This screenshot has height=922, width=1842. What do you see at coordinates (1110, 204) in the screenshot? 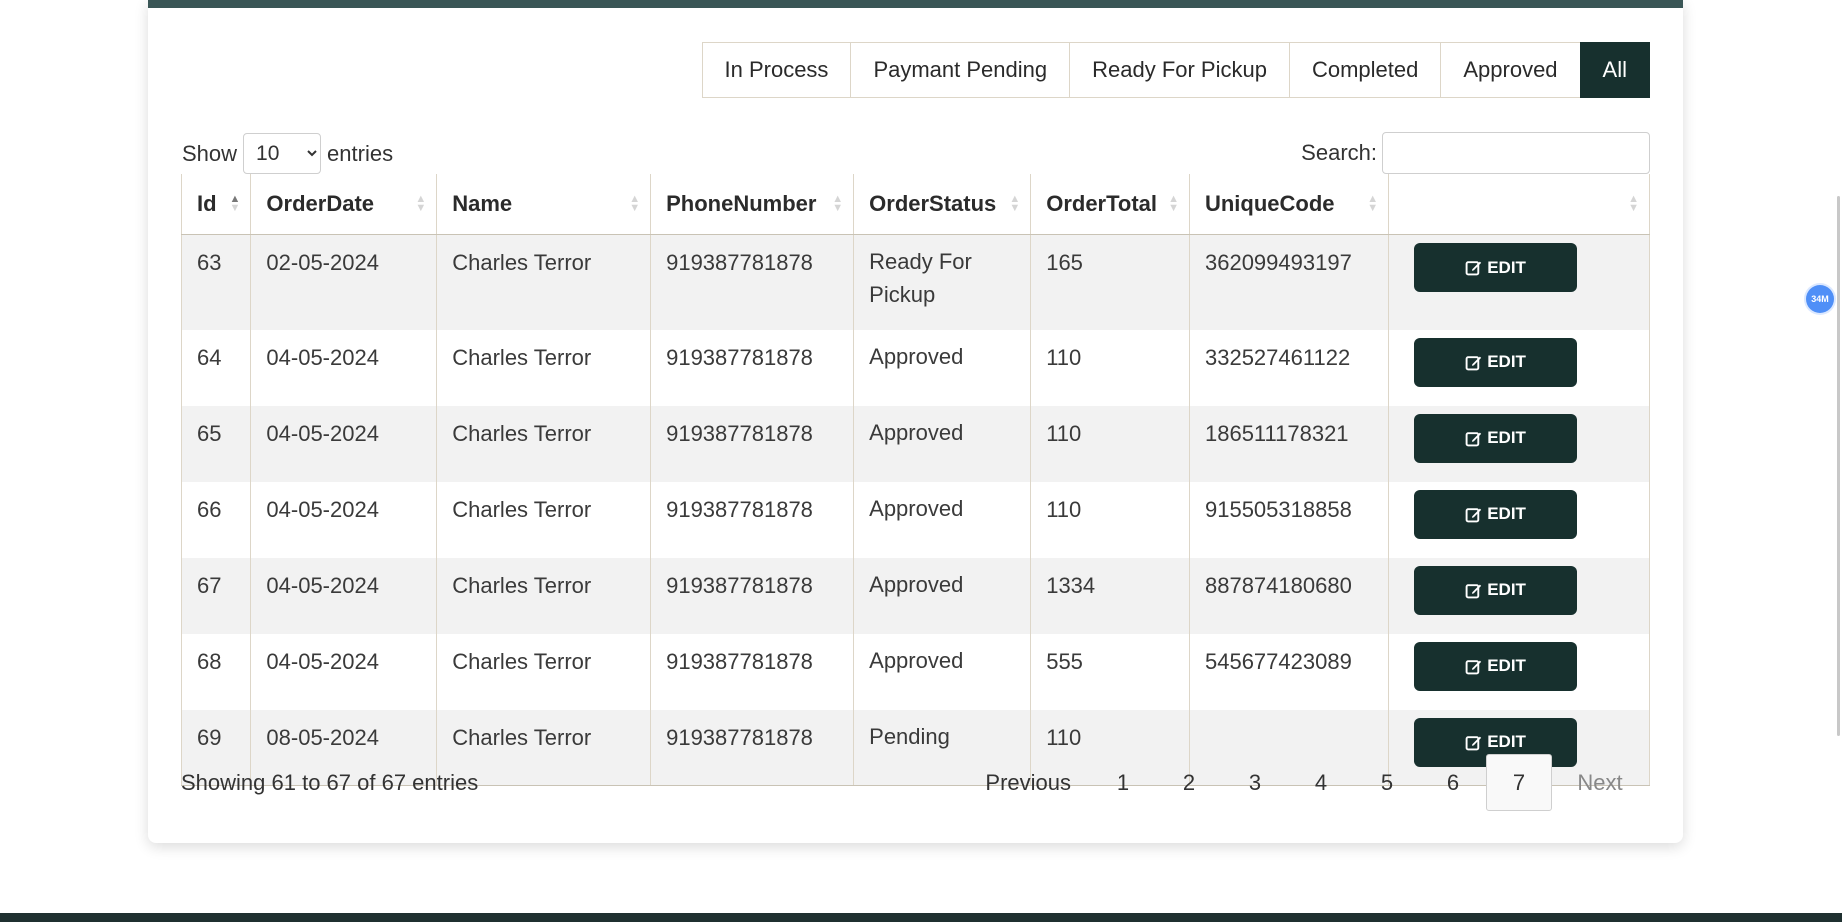
I see `column-header-ordertotal: OrderTotal ▲ ▼` at bounding box center [1110, 204].